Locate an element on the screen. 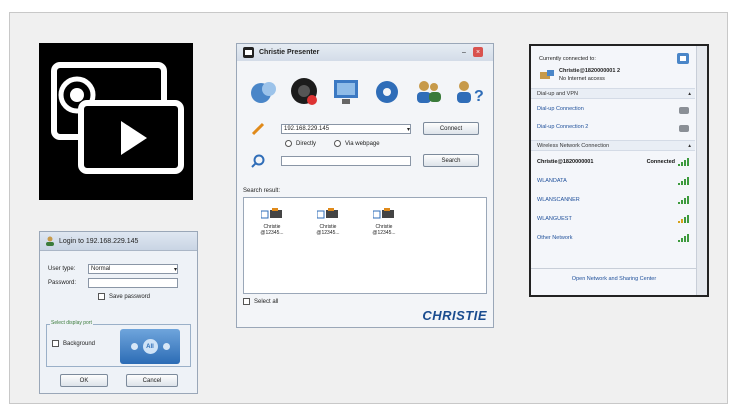 The image size is (736, 412). pencil-icon is located at coordinates (258, 129).